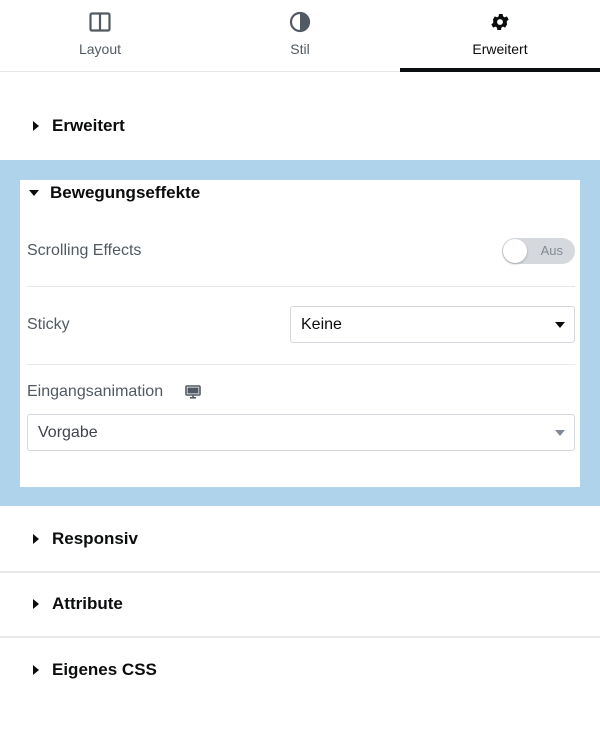 This screenshot has height=750, width=600. What do you see at coordinates (100, 49) in the screenshot?
I see `tab-layout-label: Layout` at bounding box center [100, 49].